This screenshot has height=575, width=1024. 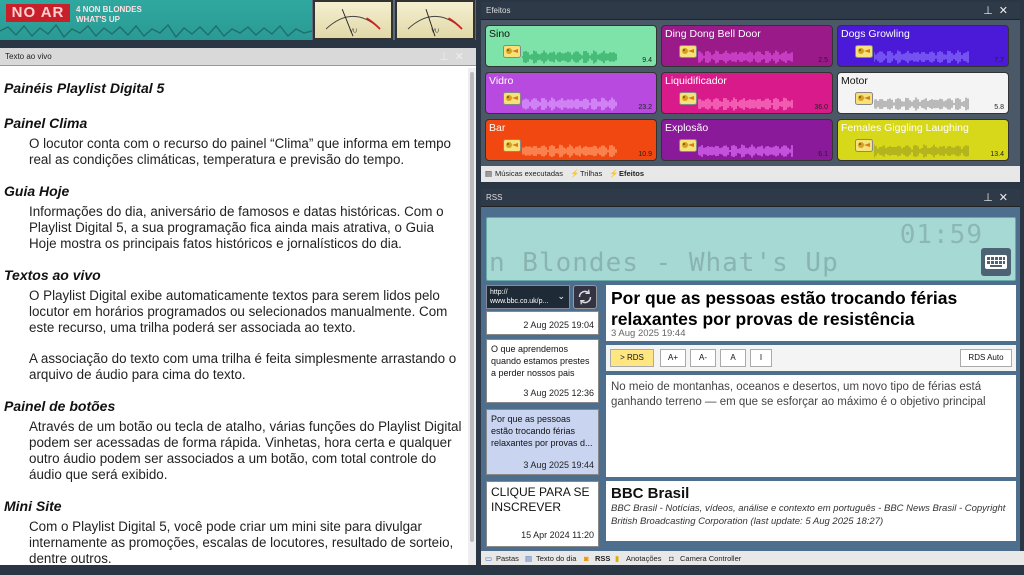 What do you see at coordinates (435, 20) in the screenshot?
I see `vu-meter-right: VU` at bounding box center [435, 20].